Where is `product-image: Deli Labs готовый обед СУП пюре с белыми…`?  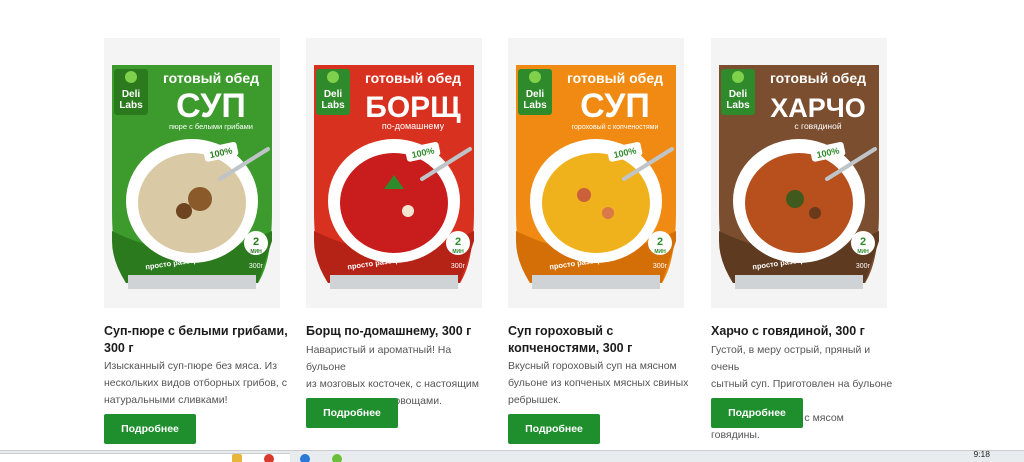
product-image: Deli Labs готовый обед СУП пюре с белыми… is located at coordinates (192, 173).